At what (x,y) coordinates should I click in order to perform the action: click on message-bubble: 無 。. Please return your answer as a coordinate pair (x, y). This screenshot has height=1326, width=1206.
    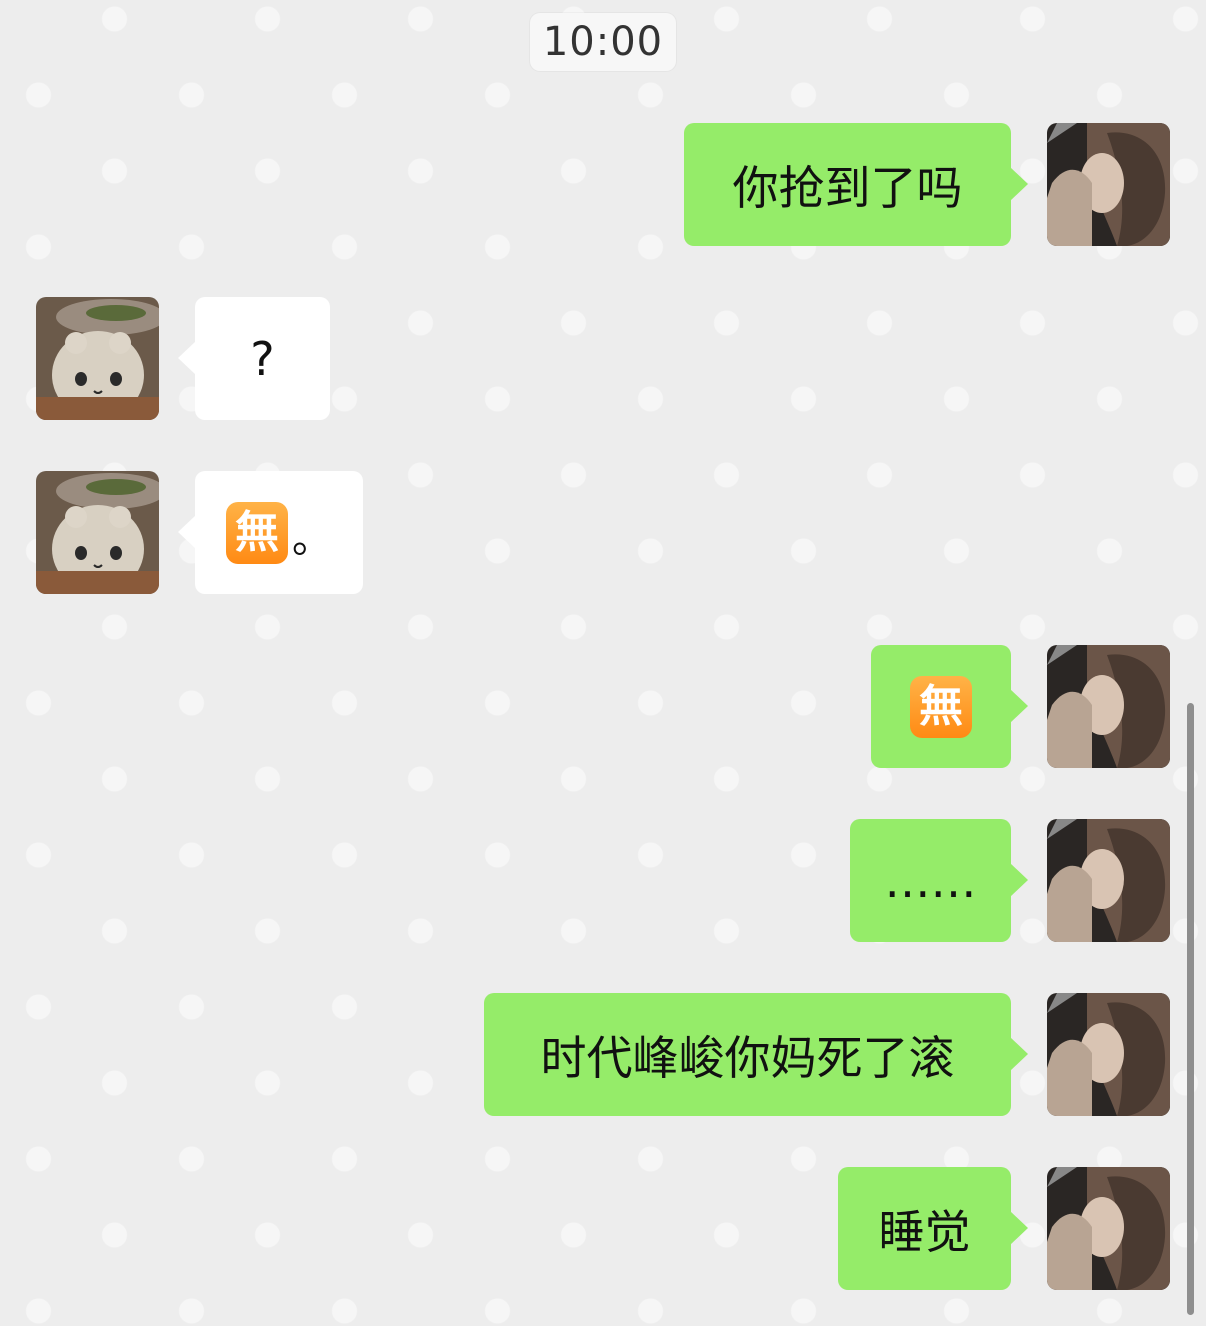
    Looking at the image, I should click on (270, 532).